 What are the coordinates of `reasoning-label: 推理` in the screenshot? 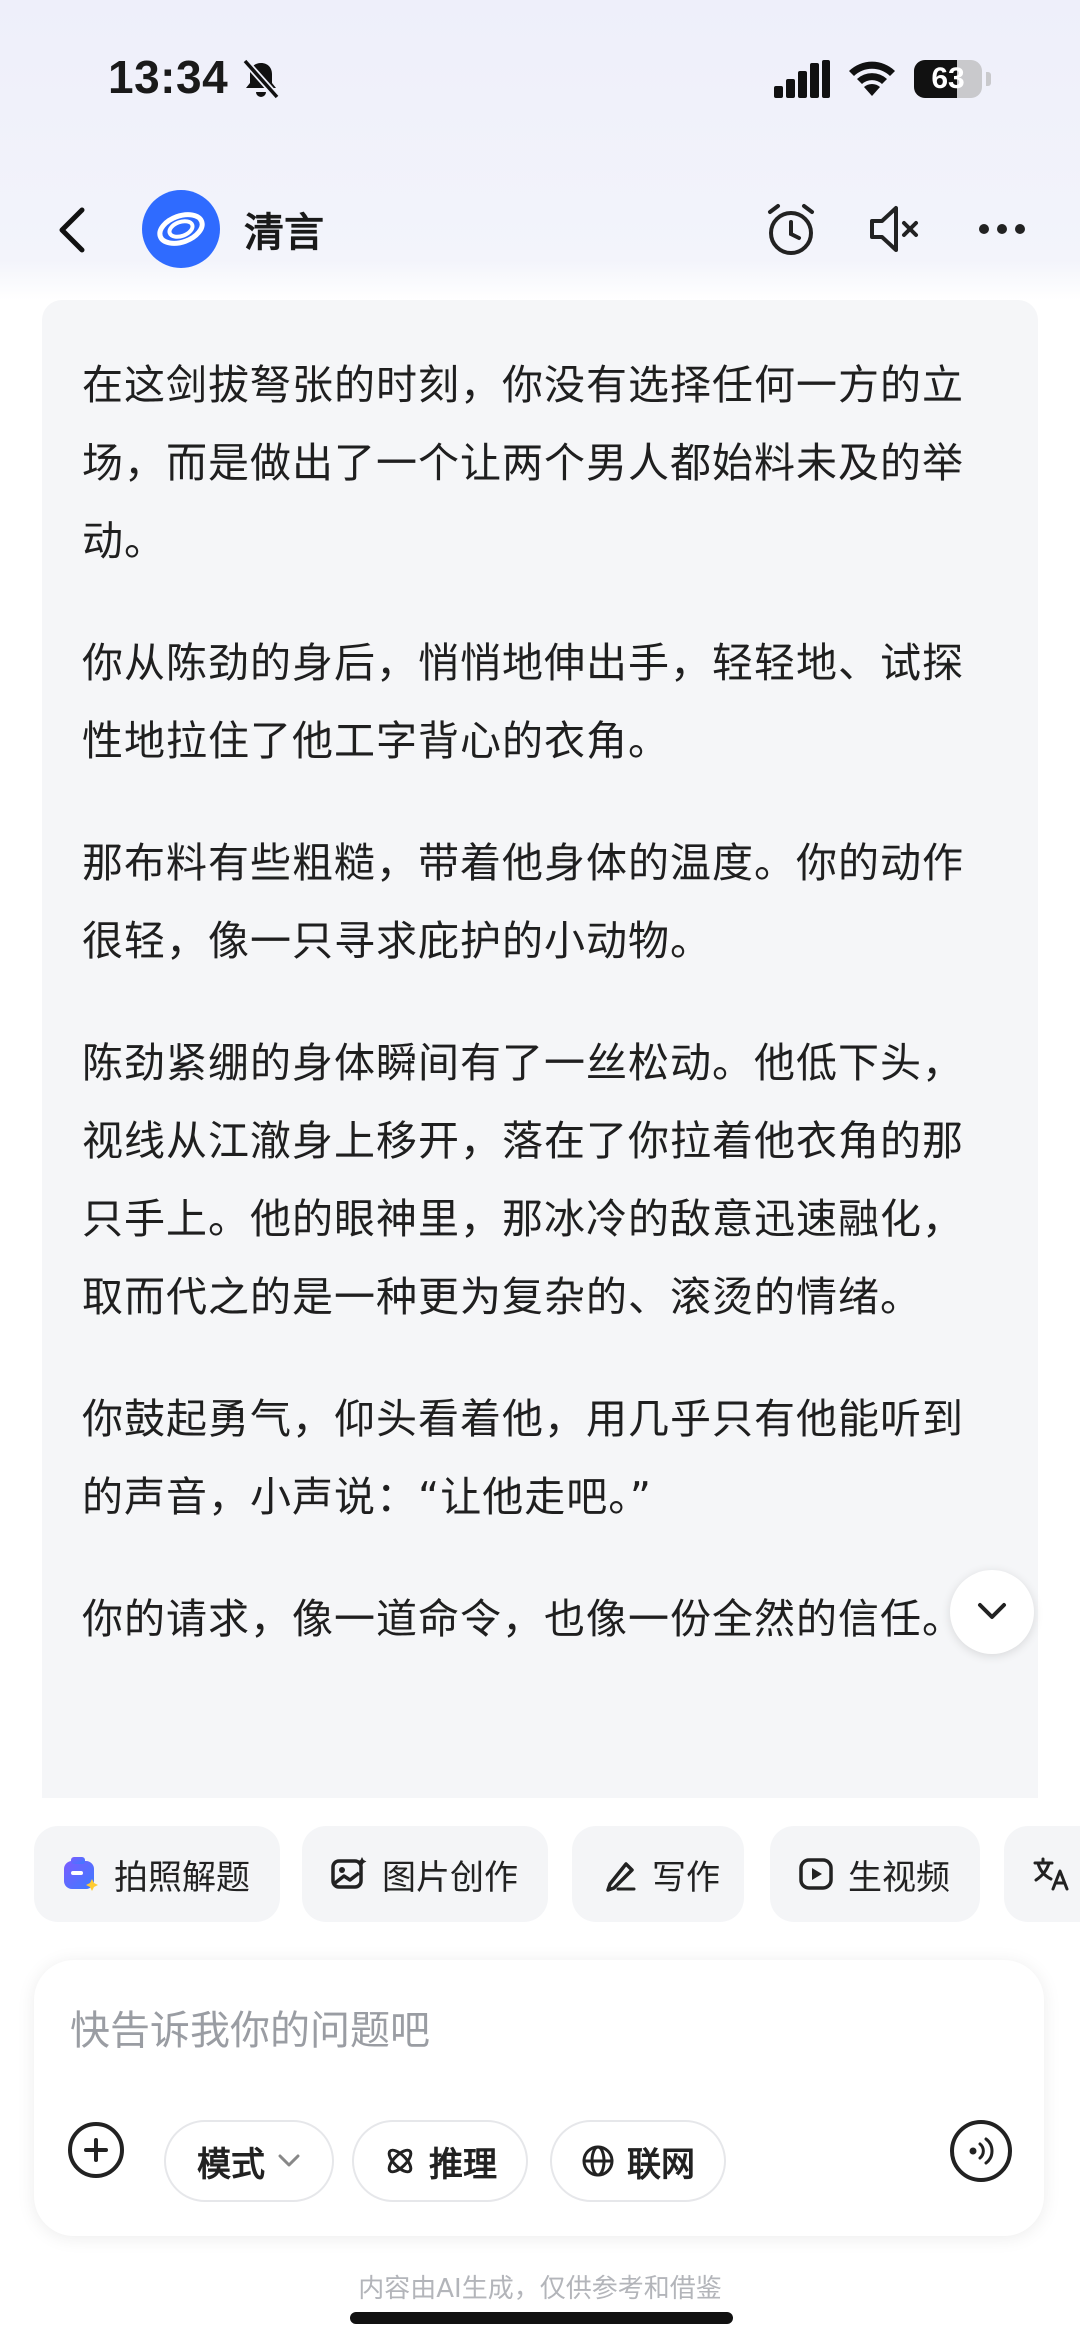 It's located at (463, 2164).